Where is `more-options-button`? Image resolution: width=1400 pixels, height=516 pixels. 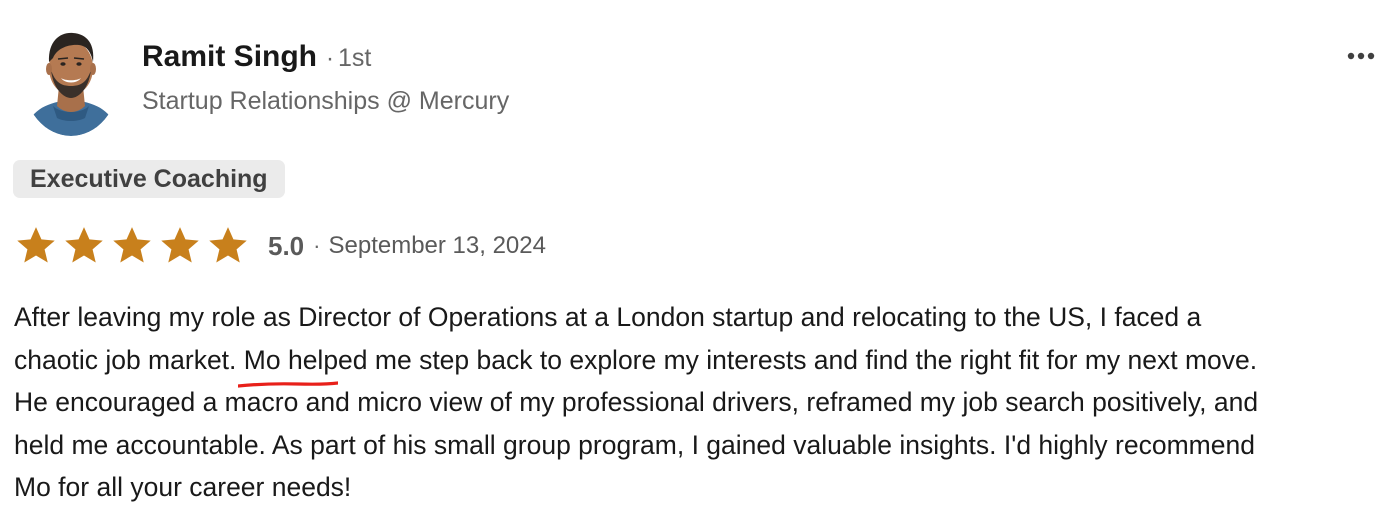 more-options-button is located at coordinates (1361, 56).